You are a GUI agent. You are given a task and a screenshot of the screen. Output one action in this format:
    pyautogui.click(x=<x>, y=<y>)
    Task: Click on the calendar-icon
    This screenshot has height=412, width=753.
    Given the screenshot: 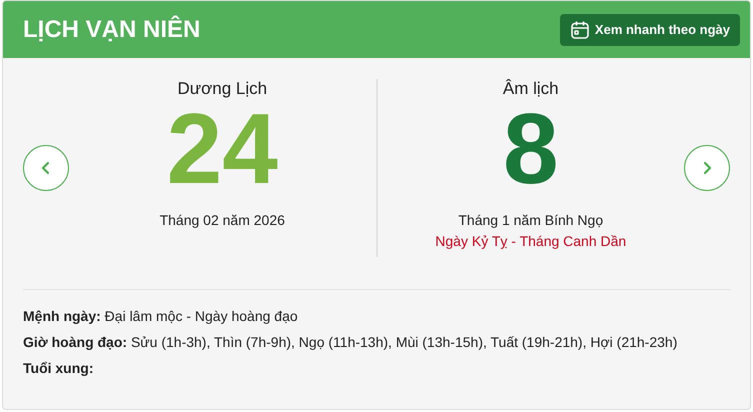 What is the action you would take?
    pyautogui.click(x=580, y=30)
    